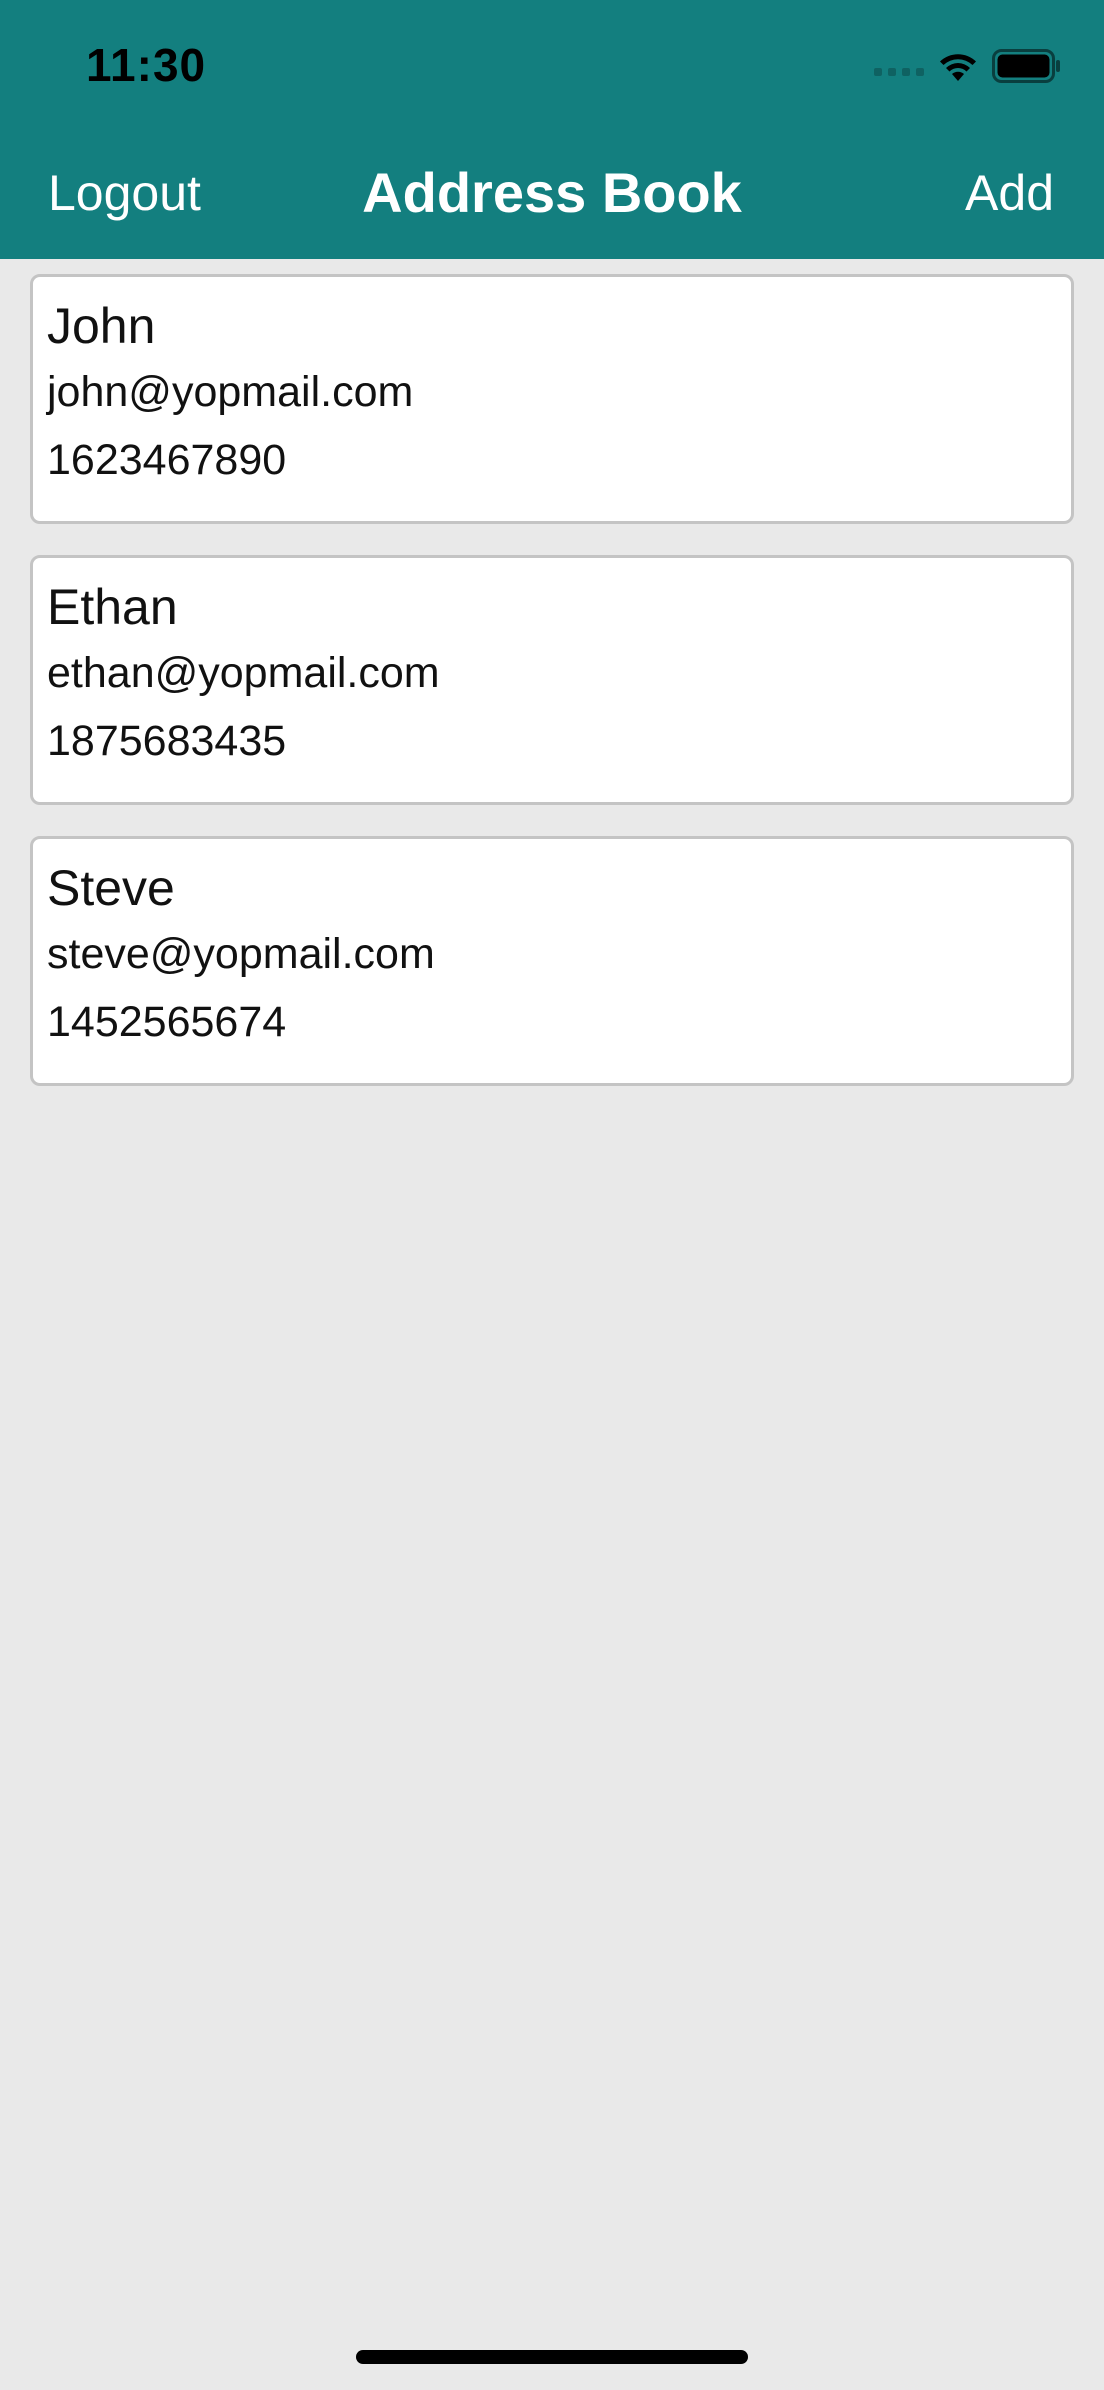 The image size is (1104, 2390). Describe the element at coordinates (112, 607) in the screenshot. I see `contact-name: Ethan` at that location.